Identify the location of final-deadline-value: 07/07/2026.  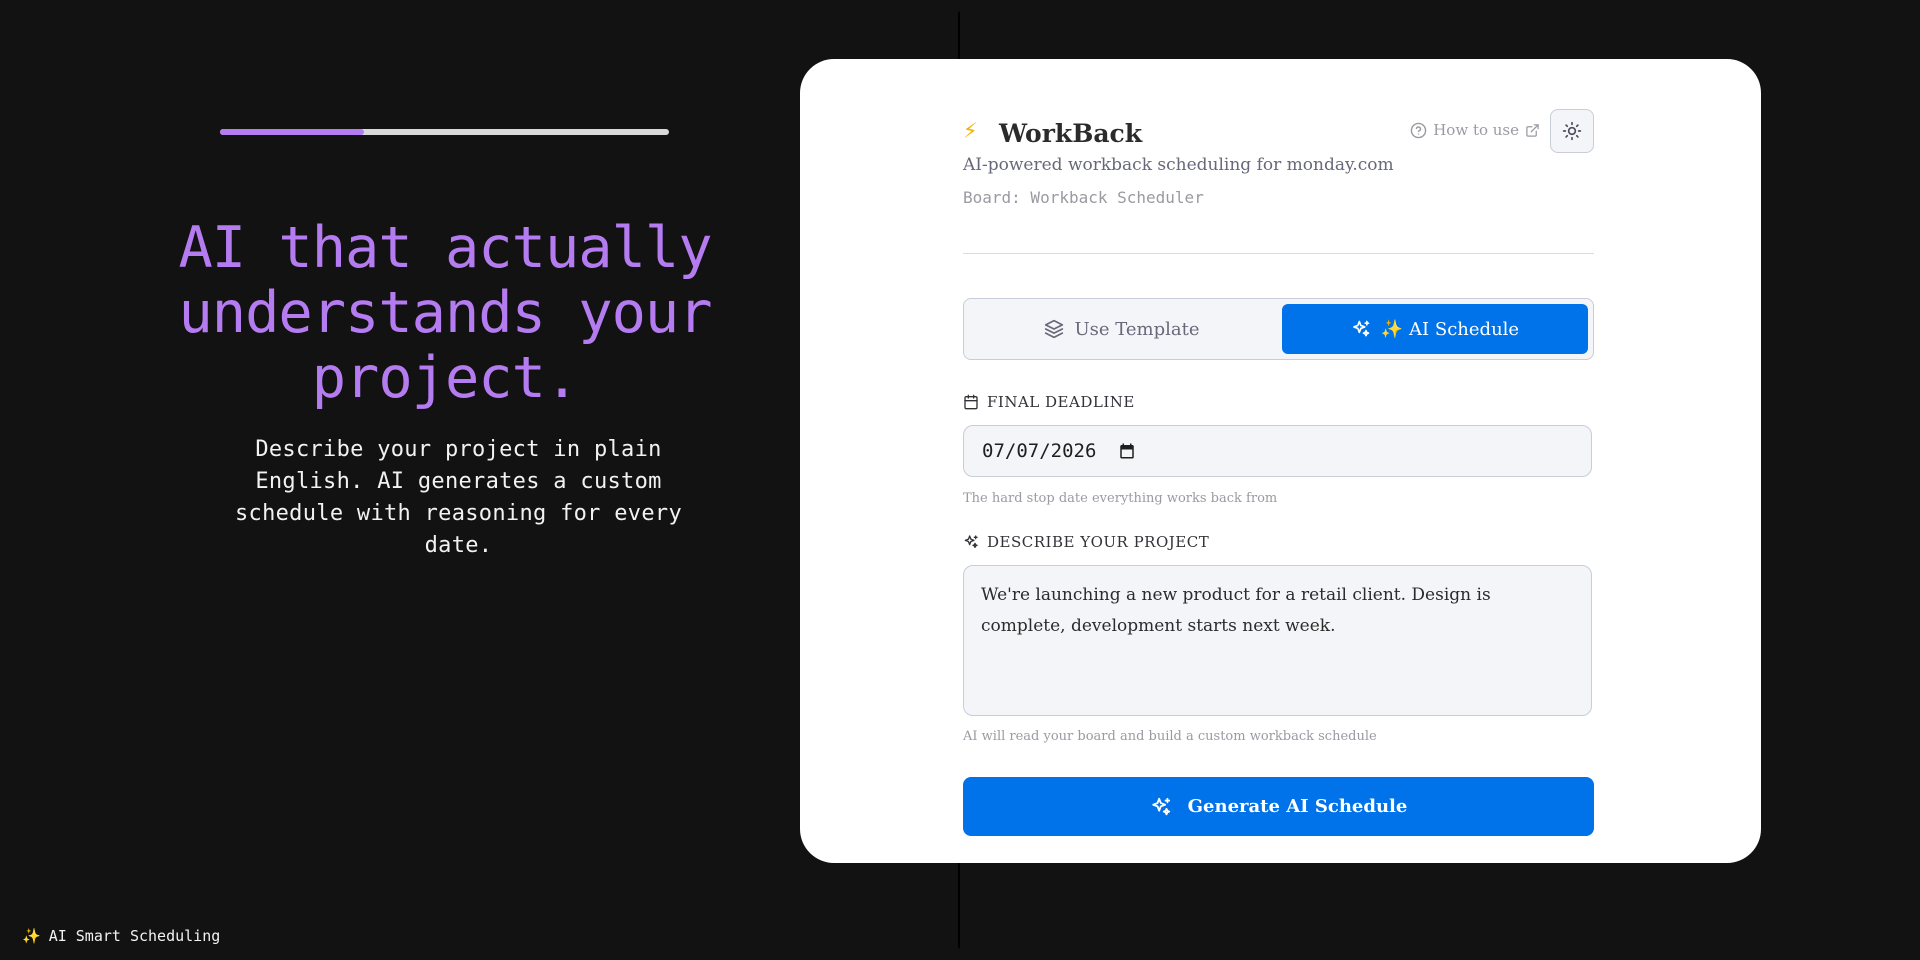
(1039, 451).